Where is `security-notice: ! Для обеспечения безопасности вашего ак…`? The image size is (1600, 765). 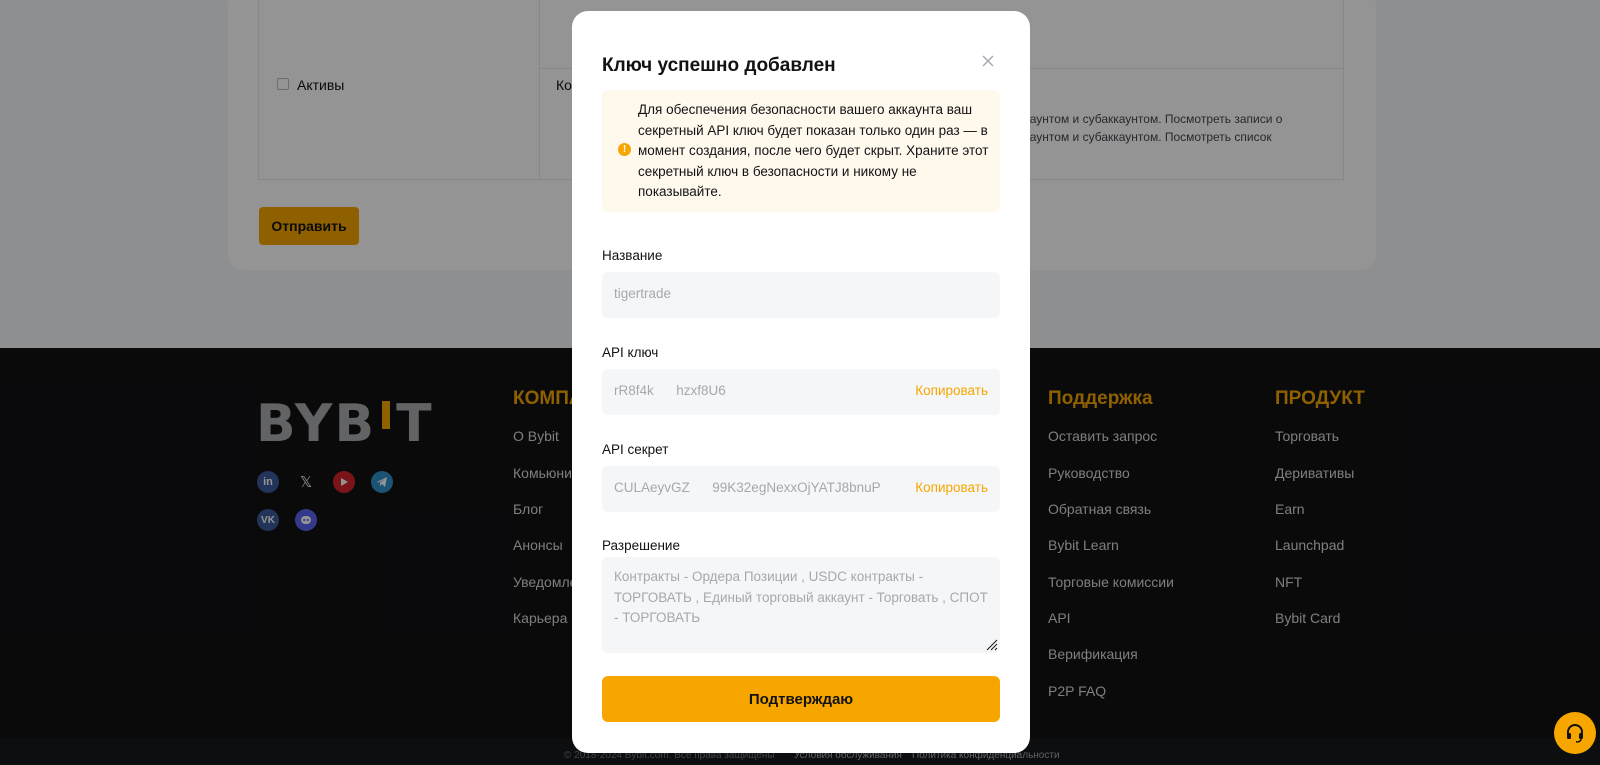 security-notice: ! Для обеспечения безопасности вашего ак… is located at coordinates (801, 151).